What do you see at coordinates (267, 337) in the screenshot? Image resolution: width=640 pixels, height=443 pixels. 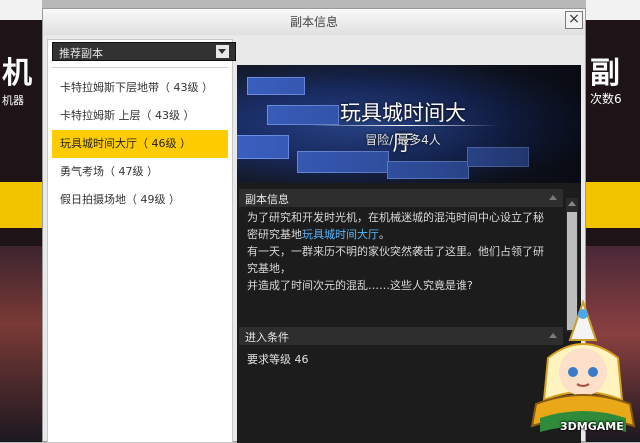 I see `section-title: 进入条件` at bounding box center [267, 337].